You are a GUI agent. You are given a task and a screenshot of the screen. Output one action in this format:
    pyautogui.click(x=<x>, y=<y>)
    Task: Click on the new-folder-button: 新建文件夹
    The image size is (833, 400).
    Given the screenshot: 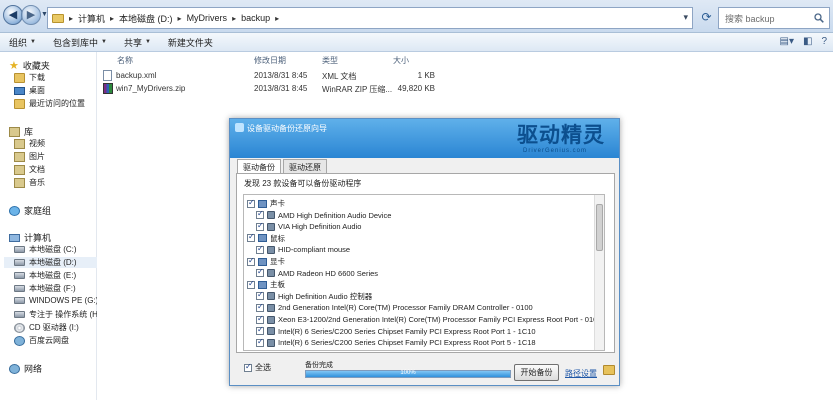 What is the action you would take?
    pyautogui.click(x=190, y=42)
    